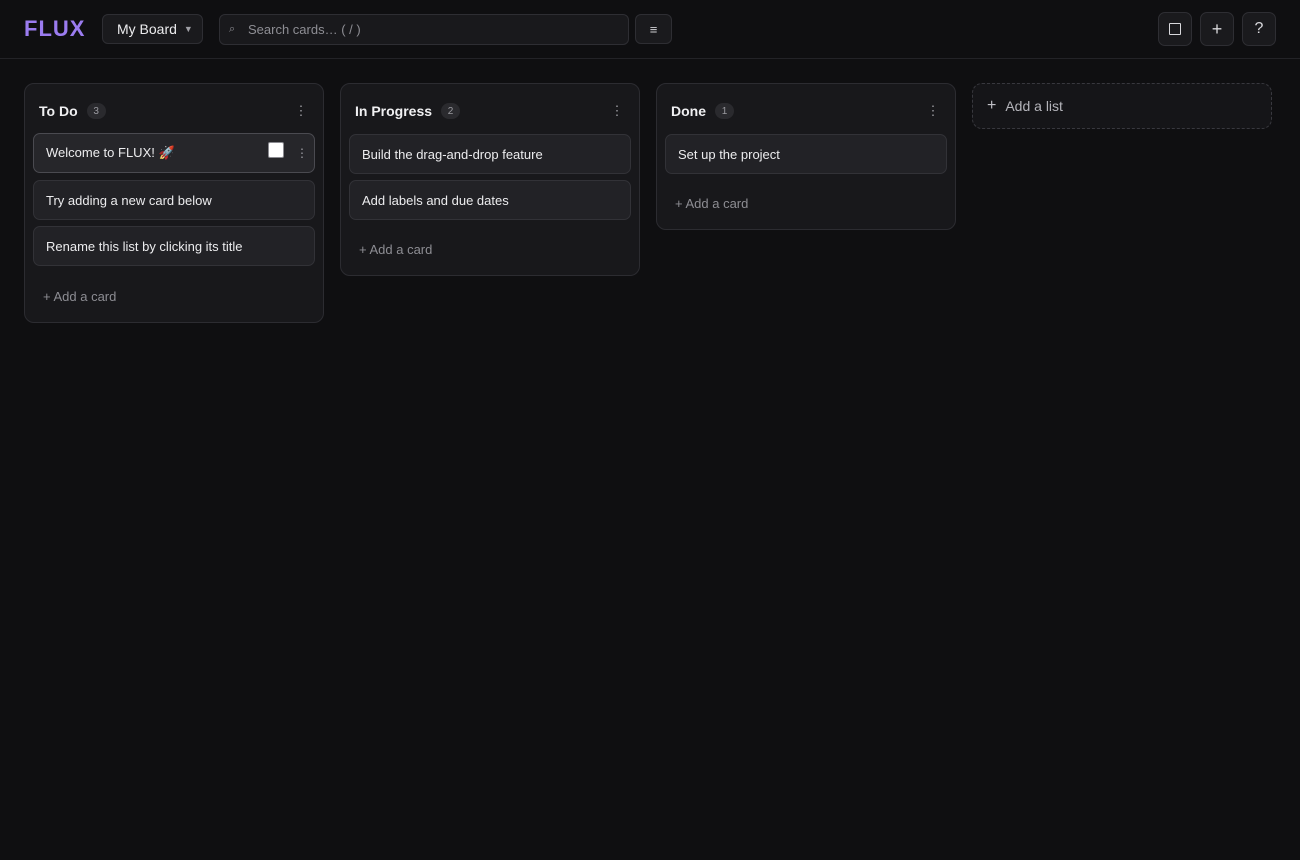 This screenshot has width=1300, height=860. What do you see at coordinates (393, 111) in the screenshot?
I see `list-title: In Progress` at bounding box center [393, 111].